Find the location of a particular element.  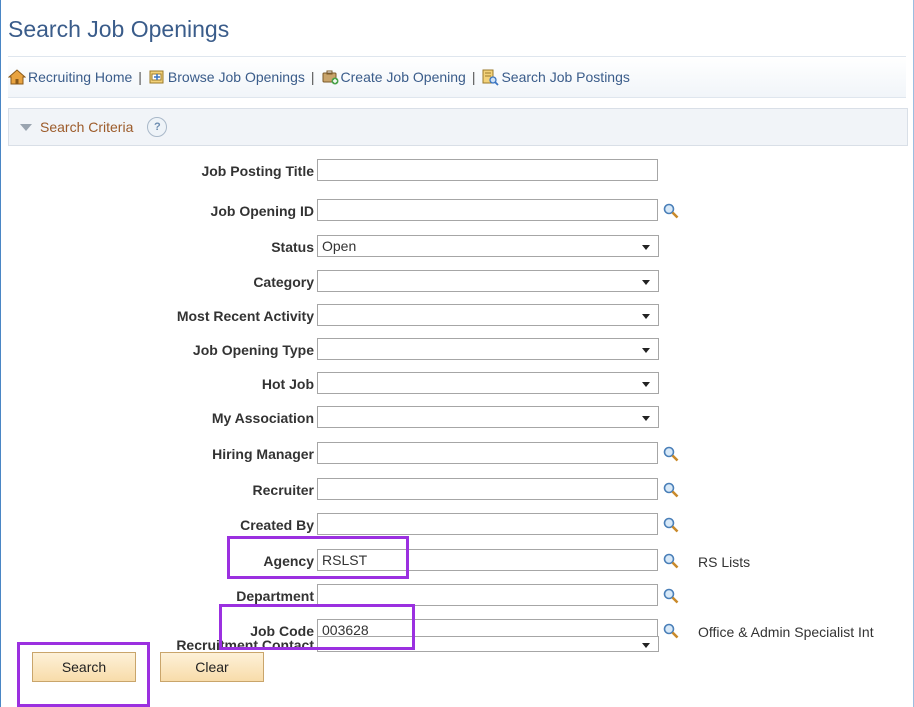

create-job-opening-label: Create Job Opening is located at coordinates (403, 77).